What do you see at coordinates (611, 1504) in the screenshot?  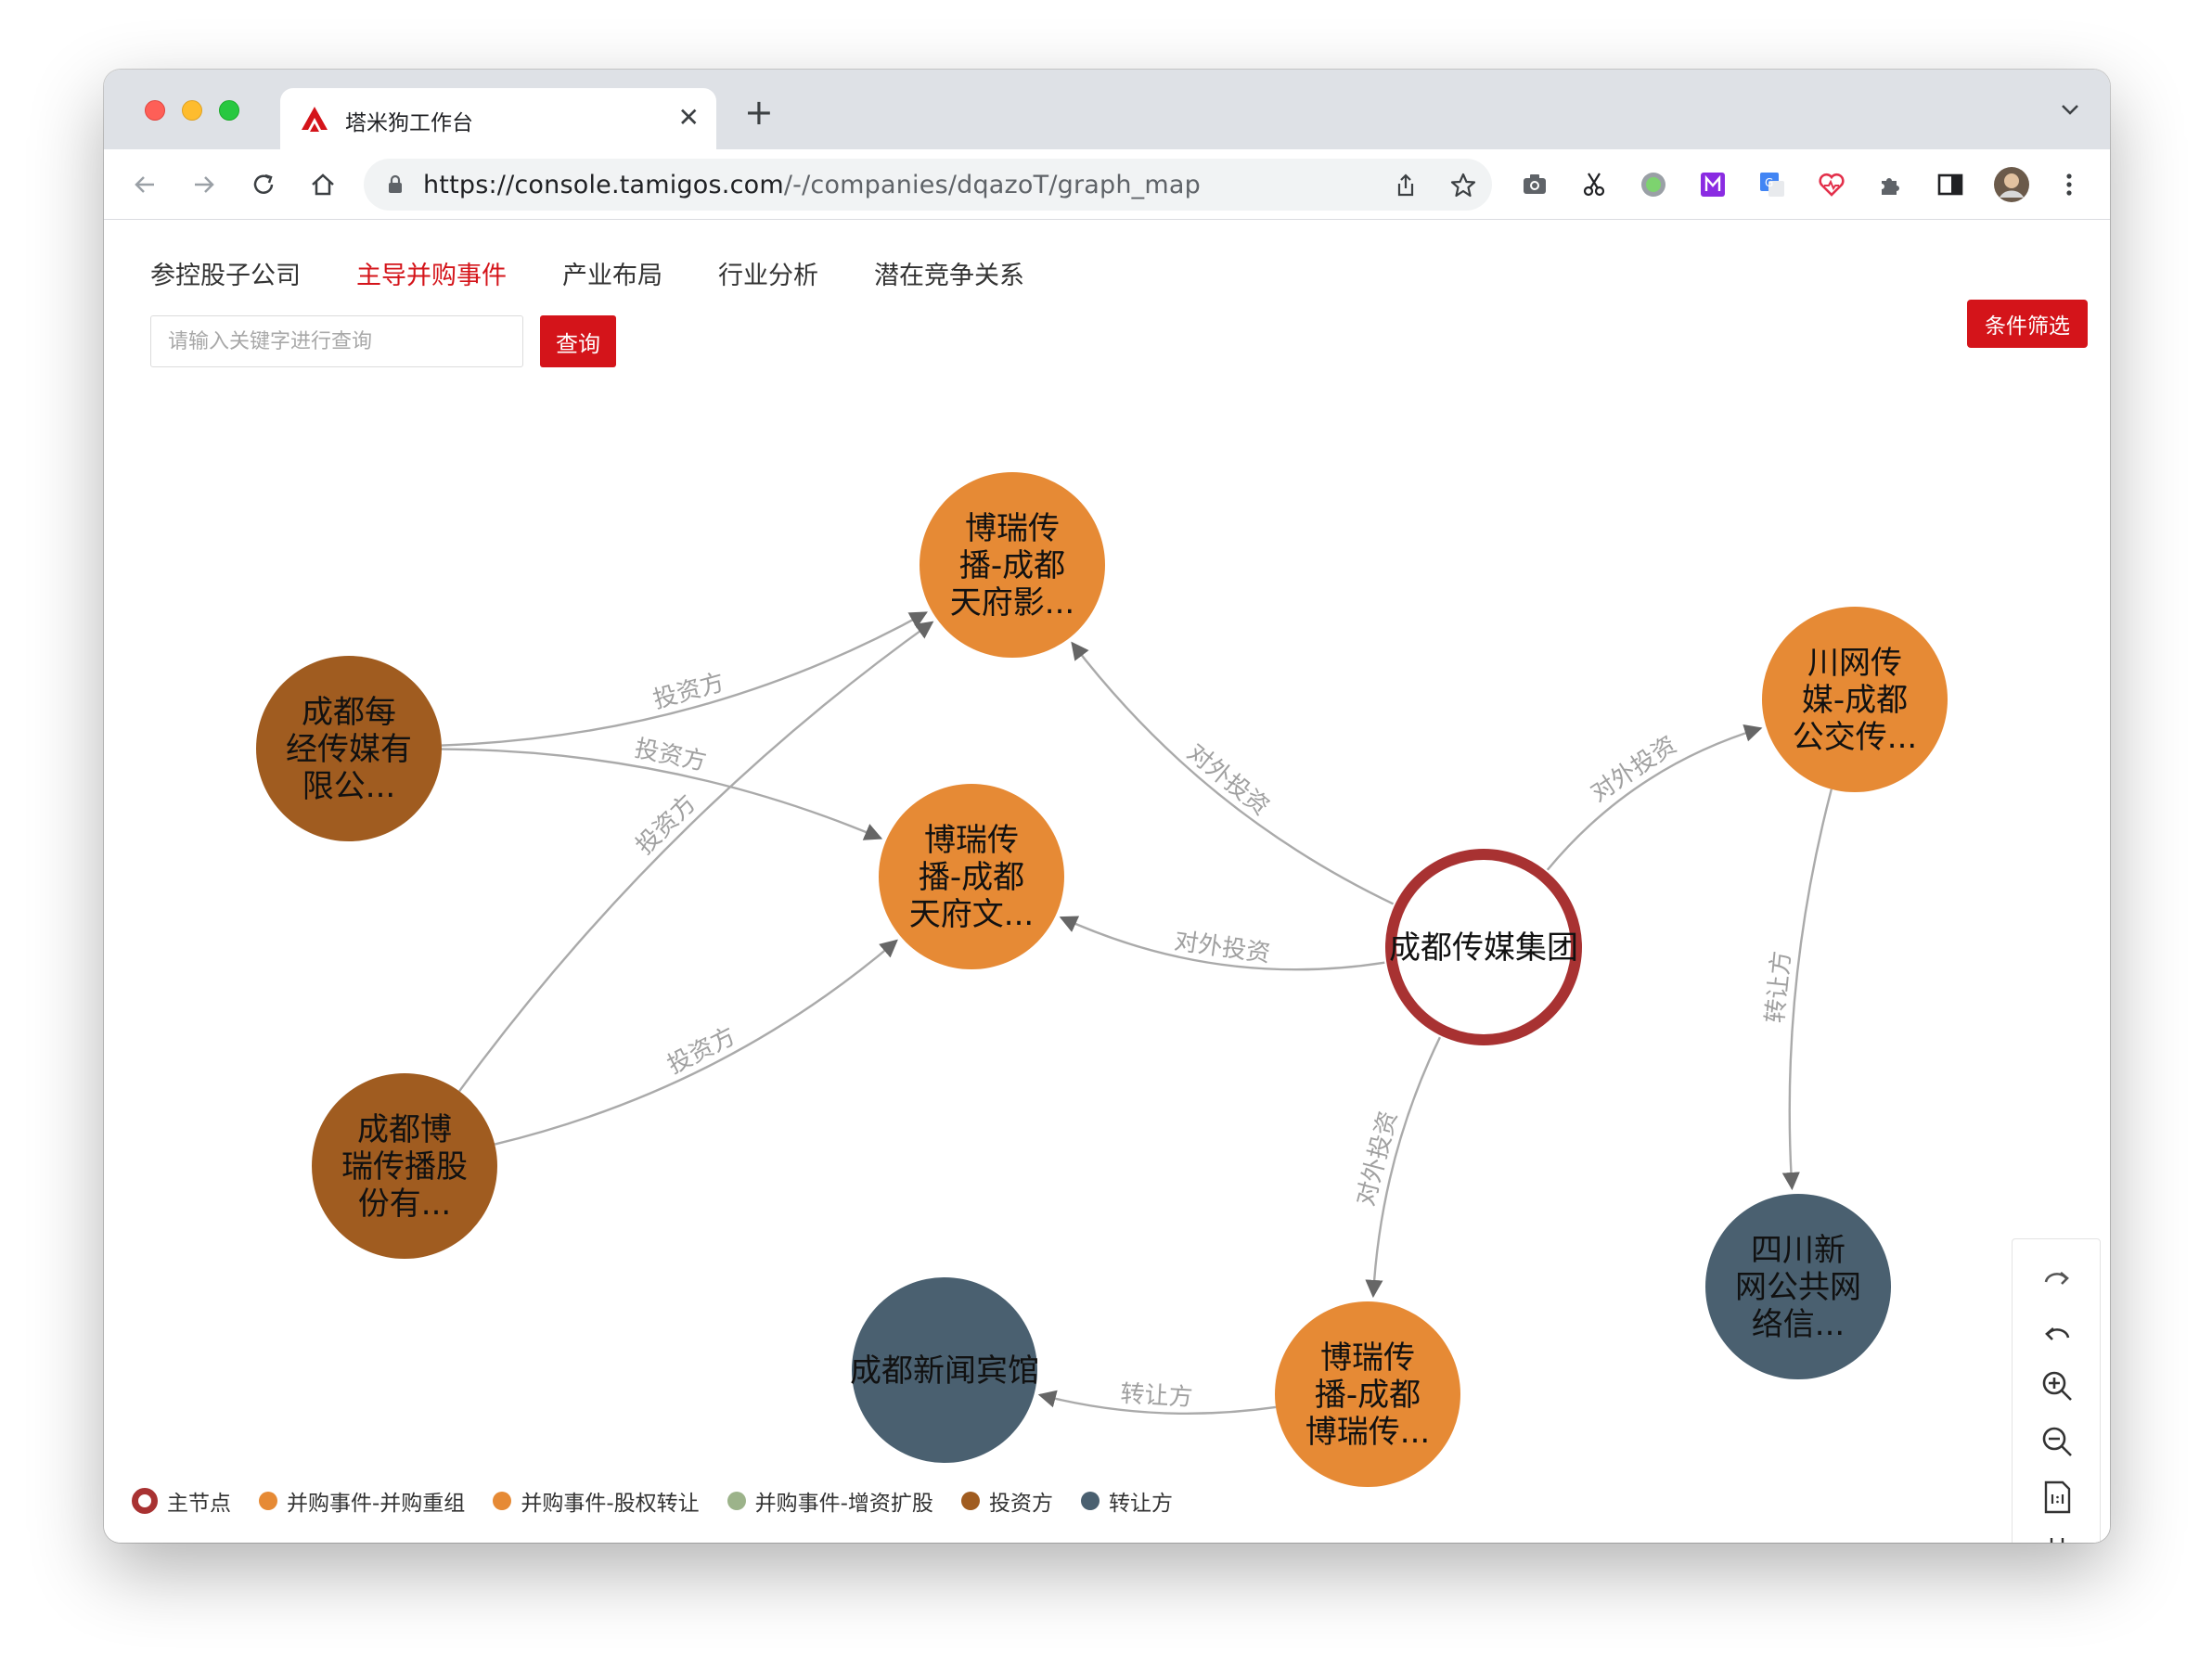 I see `legend-label: 并购事件-股权转让` at bounding box center [611, 1504].